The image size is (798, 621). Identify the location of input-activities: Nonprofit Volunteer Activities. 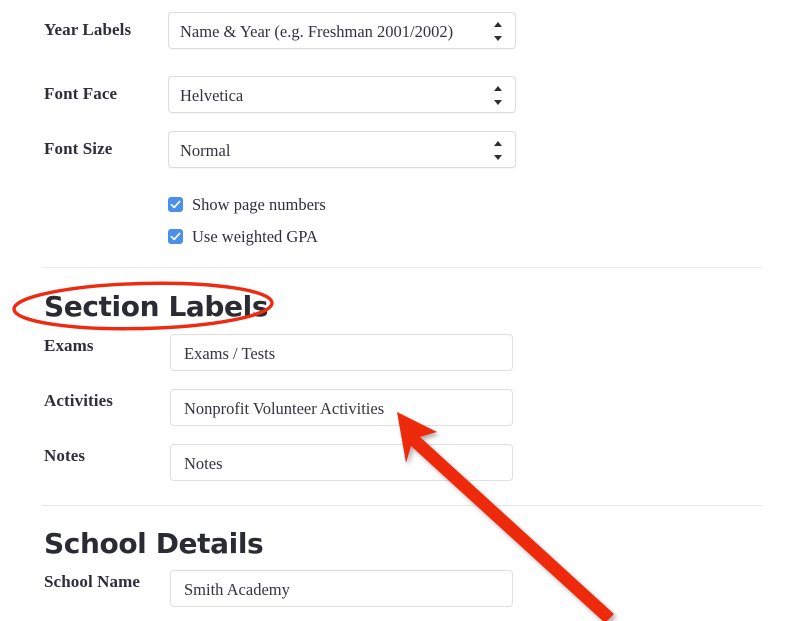
(341, 407).